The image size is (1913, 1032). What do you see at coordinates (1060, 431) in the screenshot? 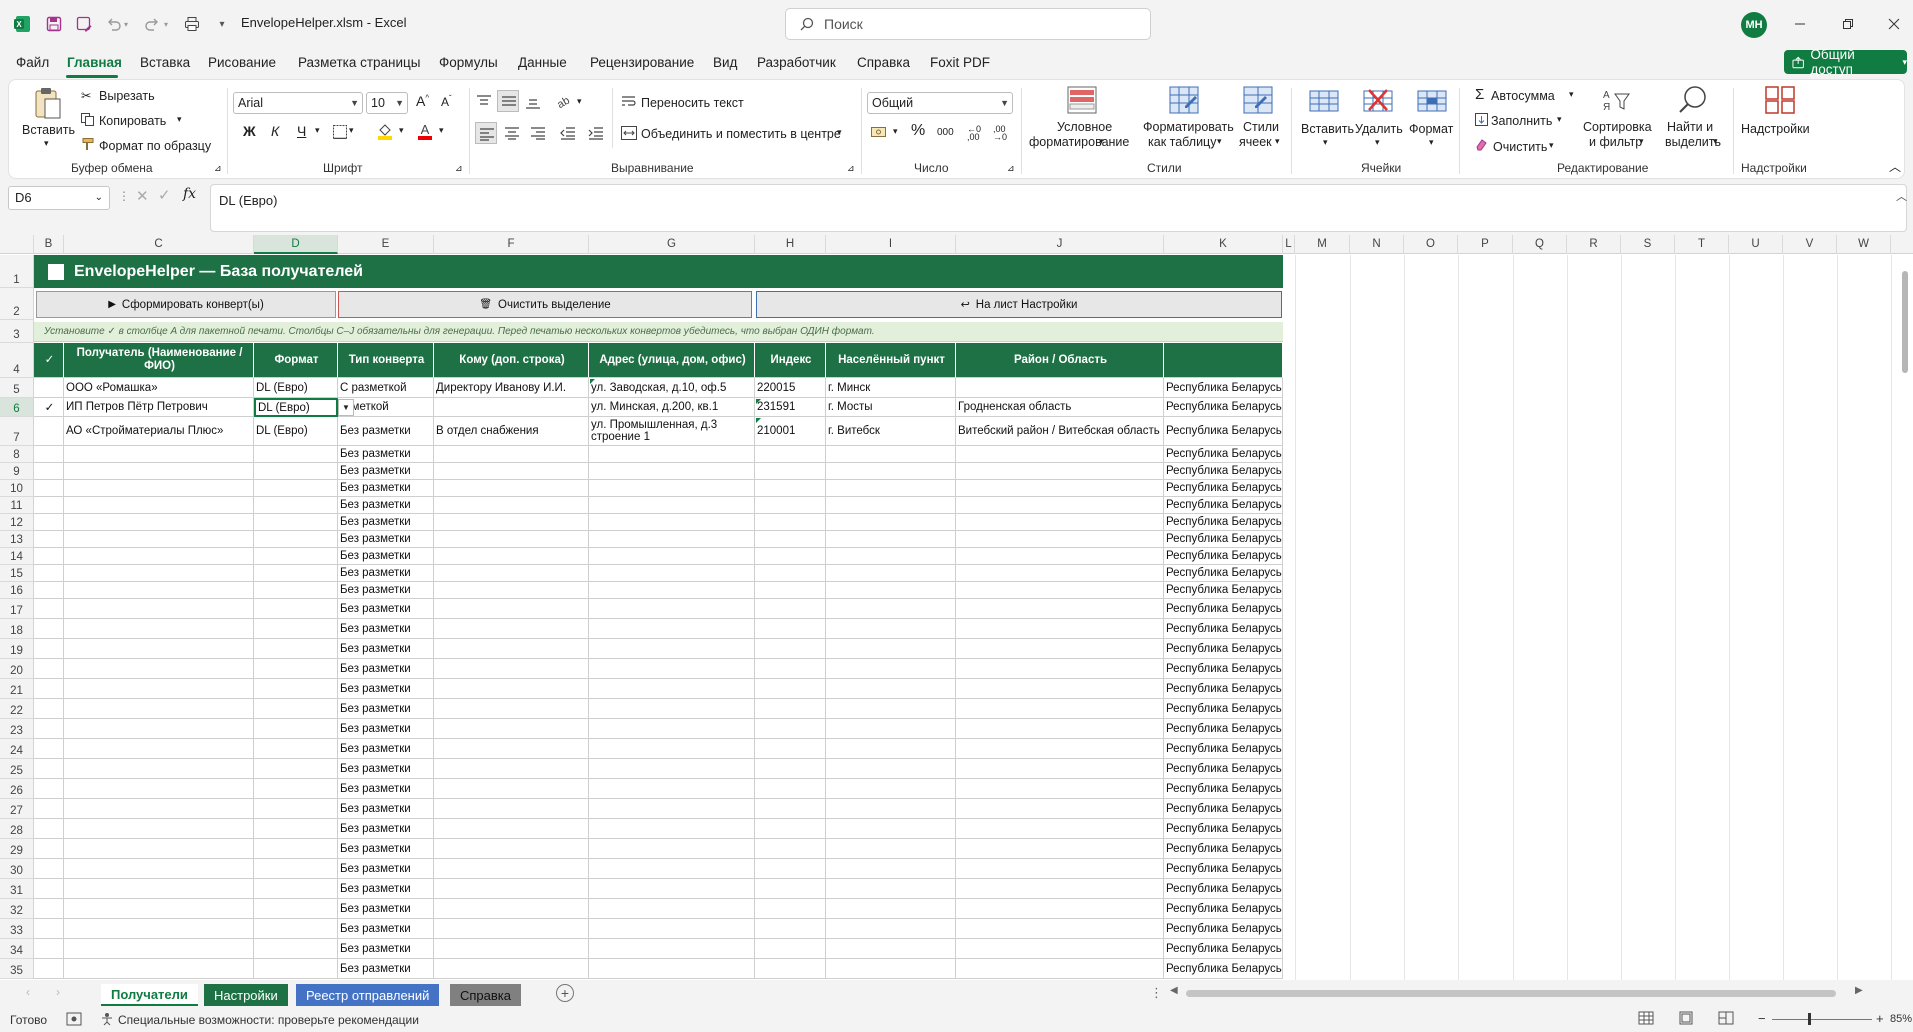
I see `cell-region: Витебский район / Витебская область` at bounding box center [1060, 431].